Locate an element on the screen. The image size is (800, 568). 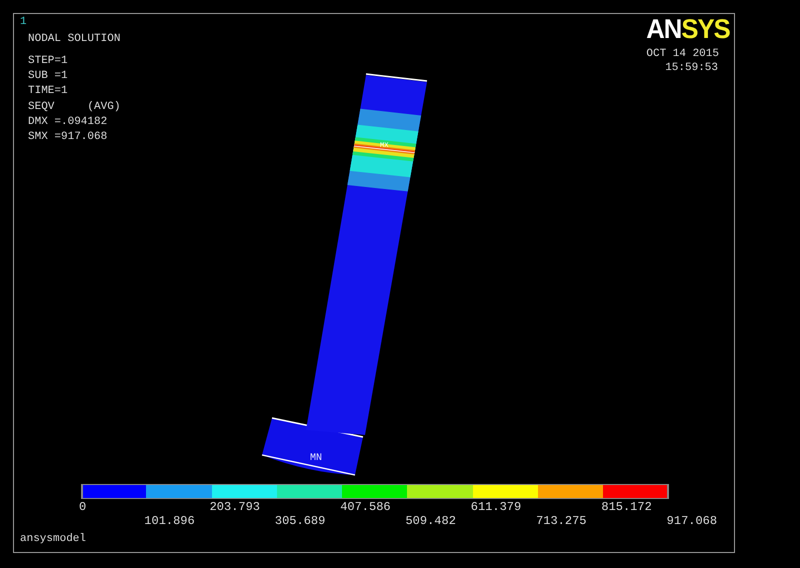
solution-info: STEP=1 is located at coordinates (48, 61).